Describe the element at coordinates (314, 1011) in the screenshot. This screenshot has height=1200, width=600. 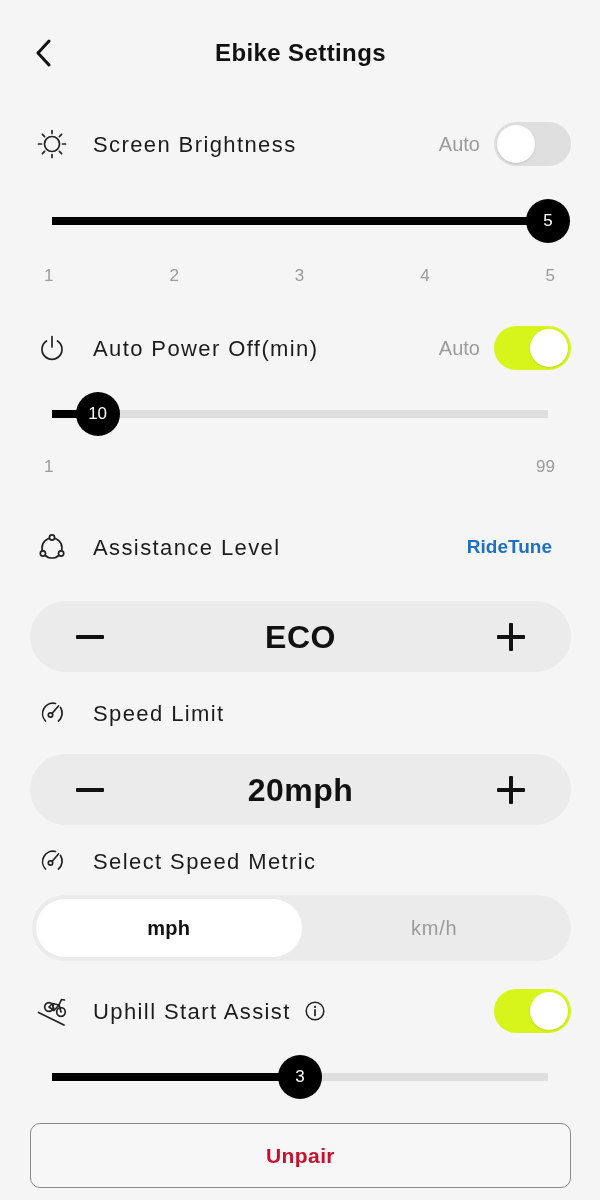
I see `info-icon` at that location.